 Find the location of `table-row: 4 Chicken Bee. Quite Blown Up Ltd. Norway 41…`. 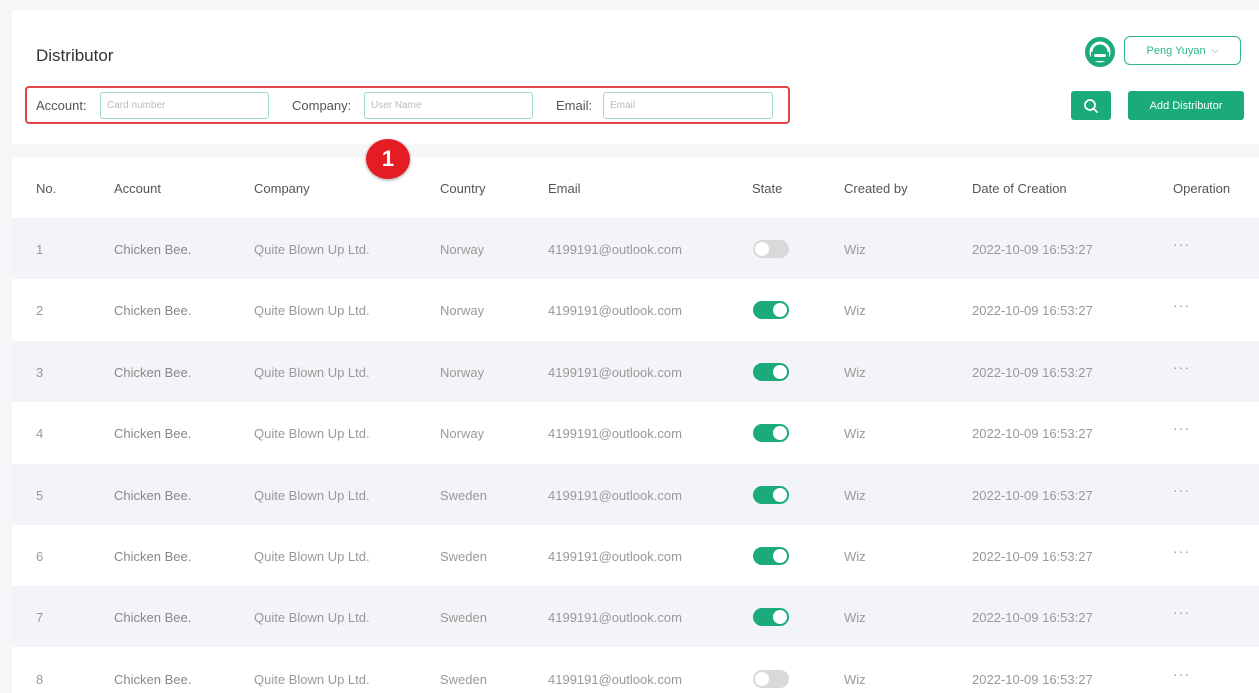

table-row: 4 Chicken Bee. Quite Blown Up Ltd. Norway 41… is located at coordinates (635, 433).